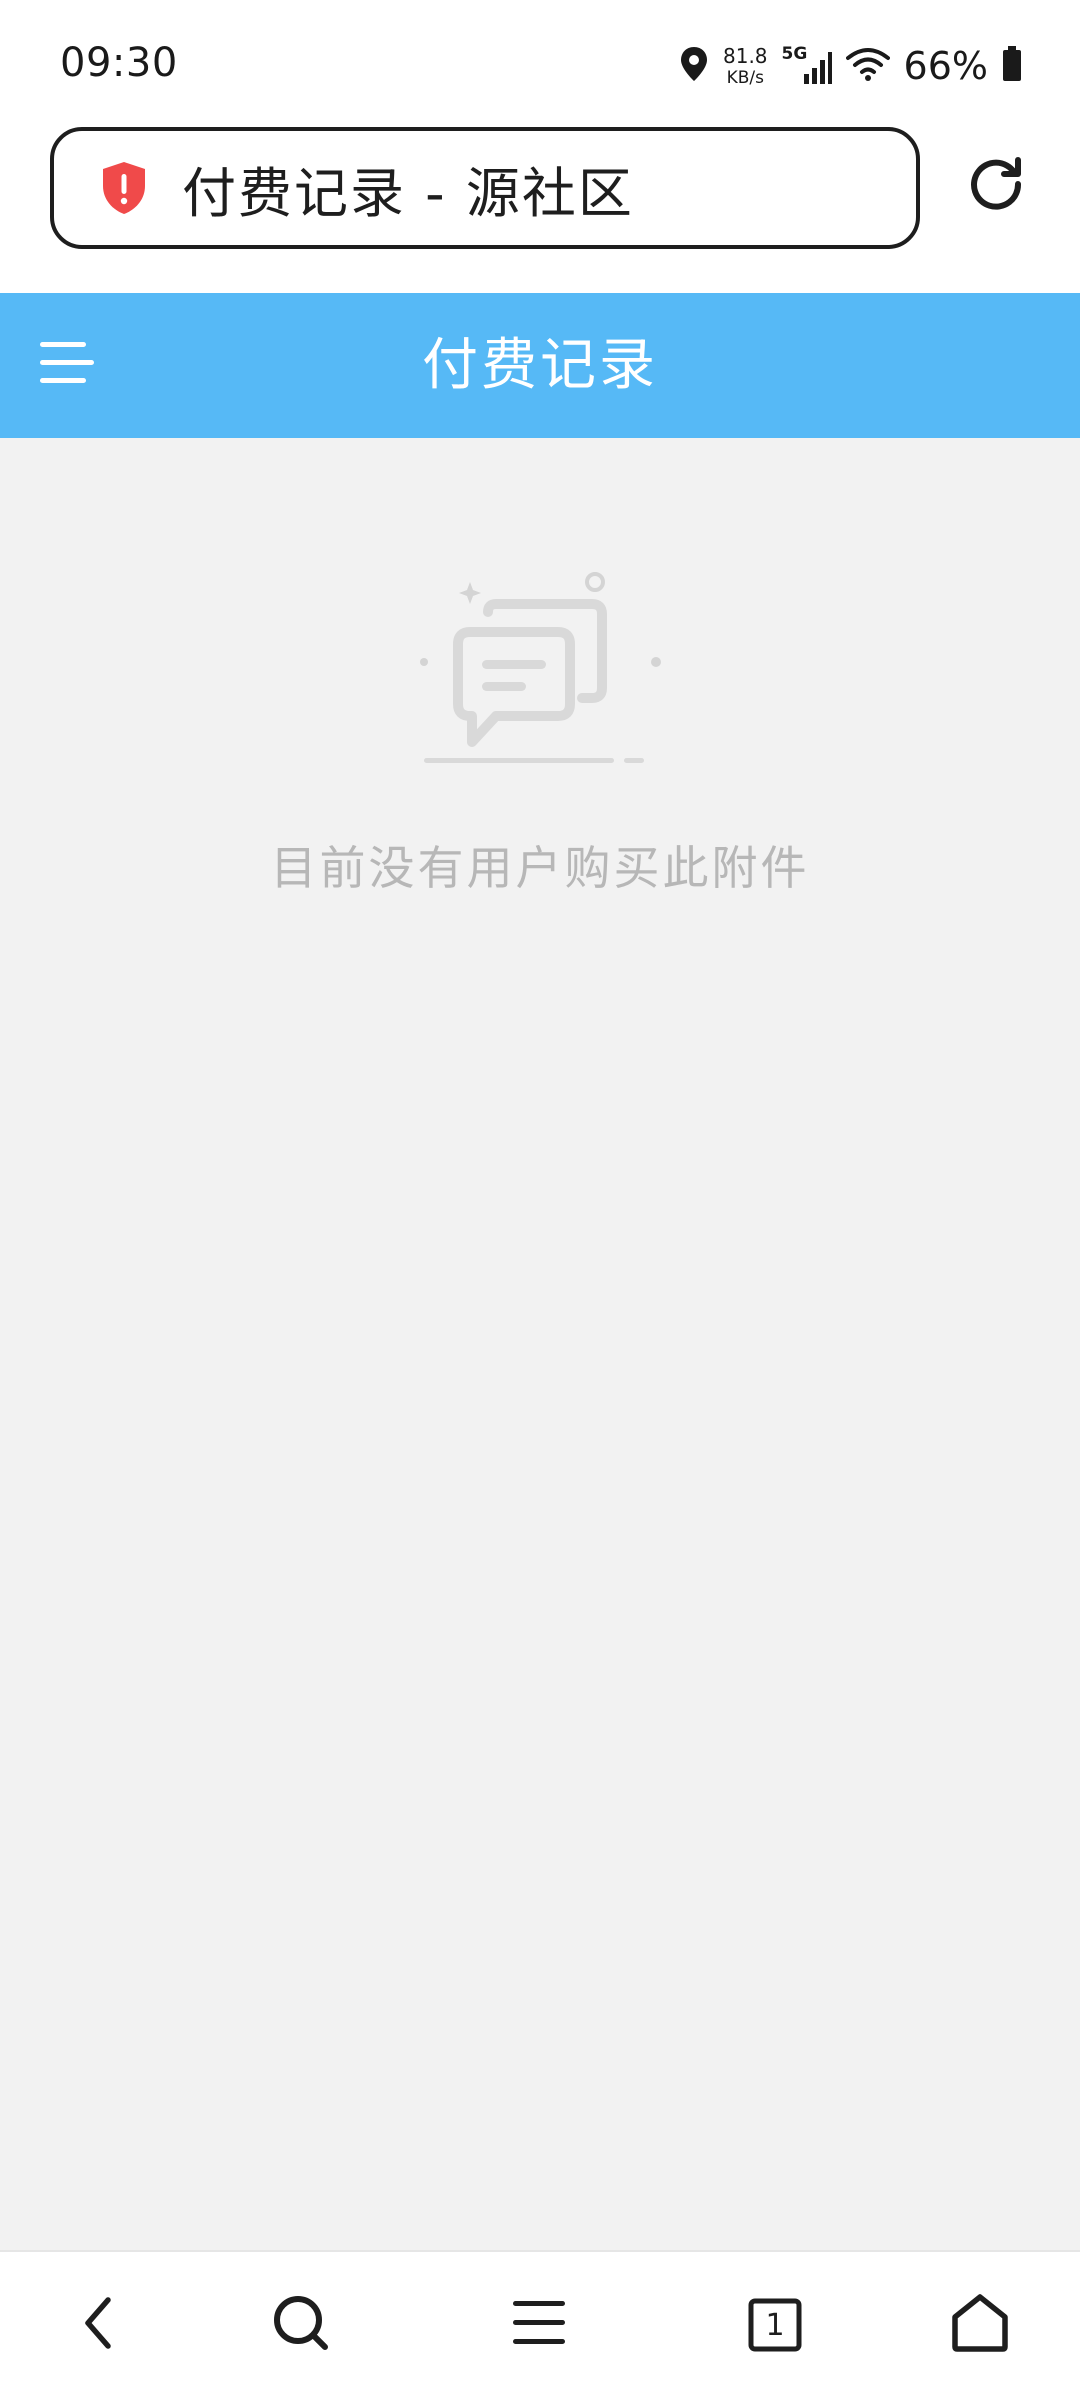 Image resolution: width=1080 pixels, height=2400 pixels. I want to click on empty-state: 目前没有用户购买此附件, so click(540, 729).